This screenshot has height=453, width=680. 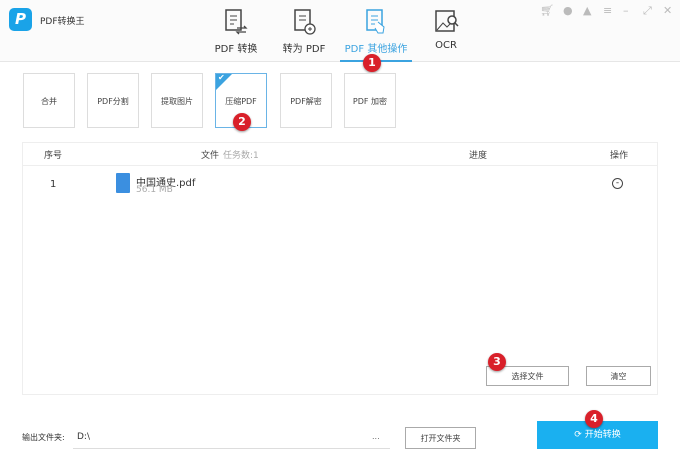 What do you see at coordinates (20, 19) in the screenshot?
I see `app-logo: P` at bounding box center [20, 19].